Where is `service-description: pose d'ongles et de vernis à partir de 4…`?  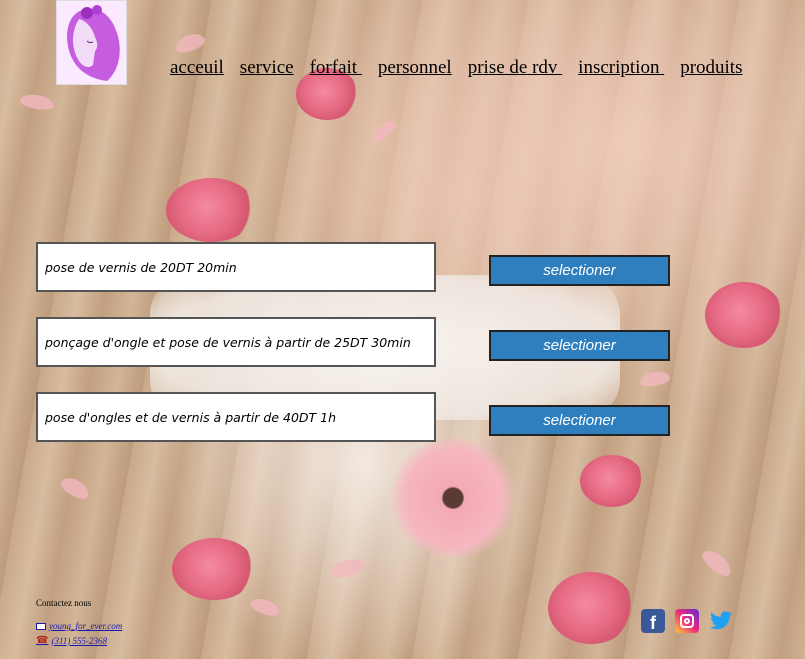
service-description: pose d'ongles et de vernis à partir de 4… is located at coordinates (236, 417).